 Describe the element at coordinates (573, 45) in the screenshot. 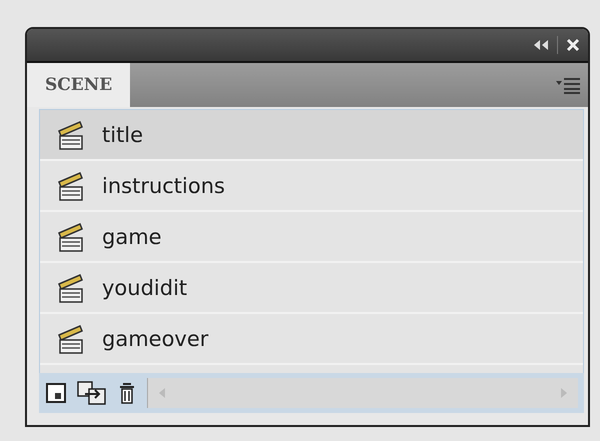

I see `close-icon` at that location.